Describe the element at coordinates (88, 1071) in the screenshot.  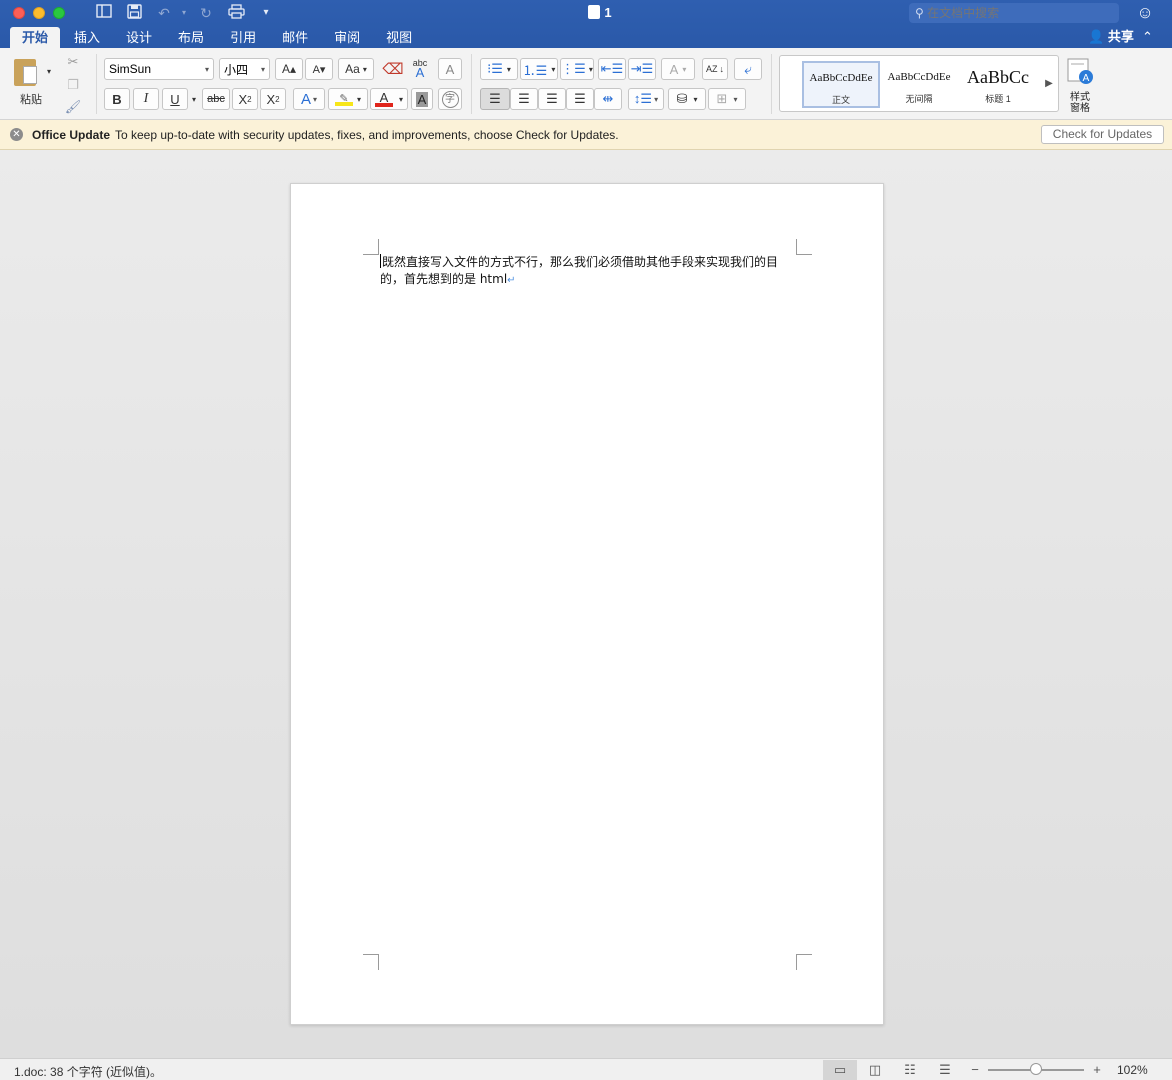
I see `word-count-status: 1.doc: 38 个字符 (近似值)。` at that location.